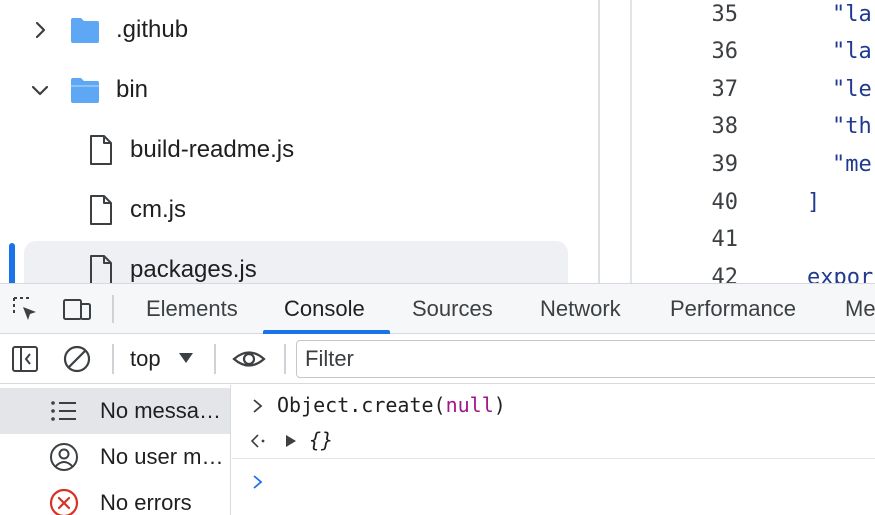  I want to click on code-line: 36 "la, so click(753, 52).